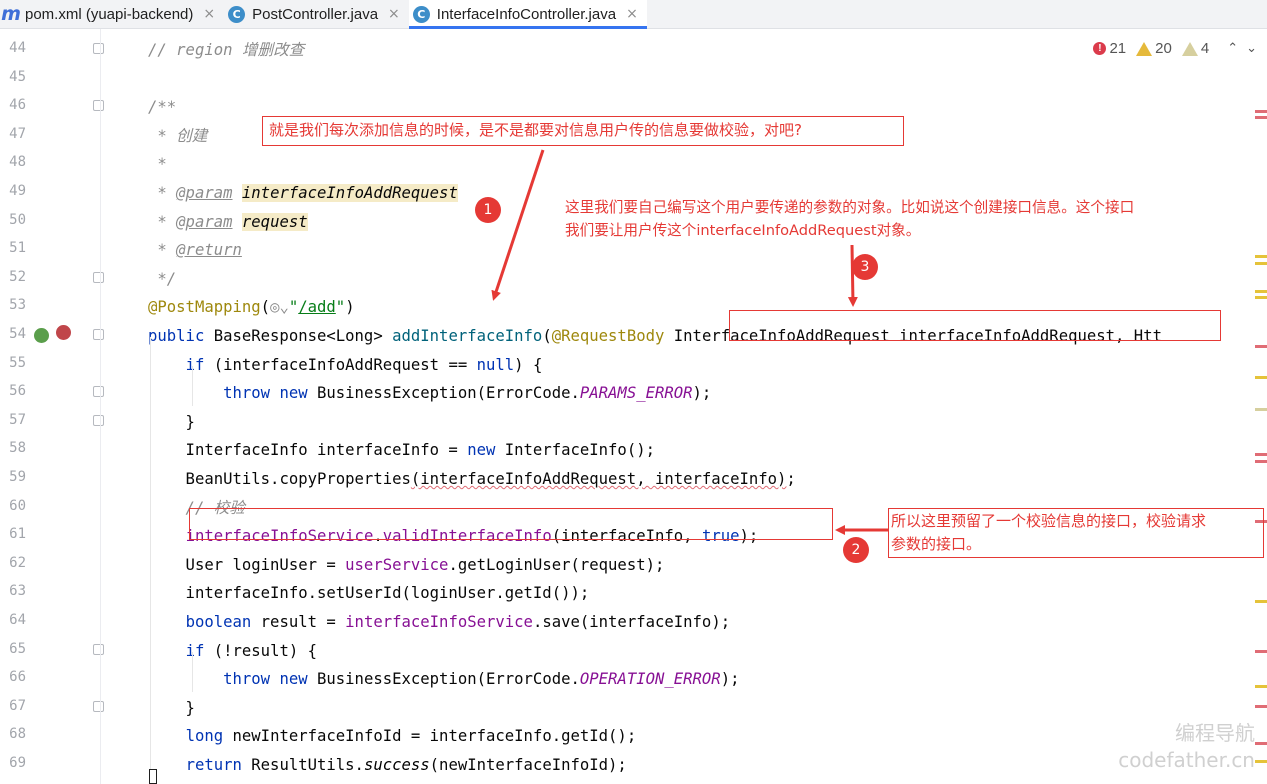  I want to click on code-token: (!result) {, so click(265, 650).